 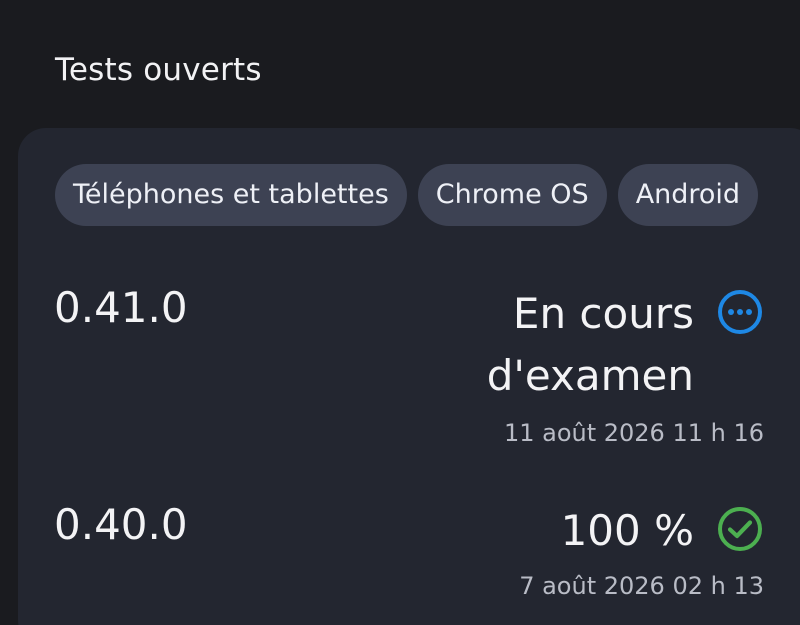 I want to click on release-date: 11 août 2026 11 h 16, so click(x=633, y=433).